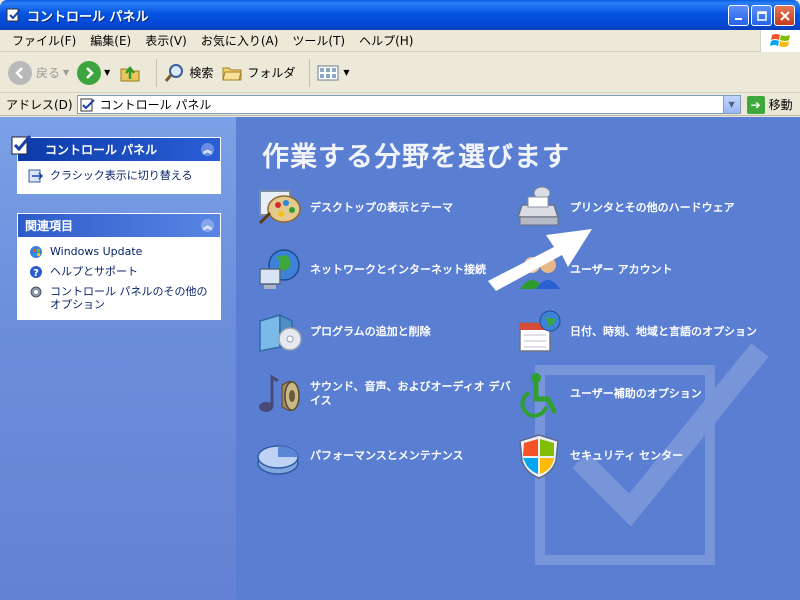  Describe the element at coordinates (627, 455) in the screenshot. I see `category-label: セキュリティ センター` at that location.